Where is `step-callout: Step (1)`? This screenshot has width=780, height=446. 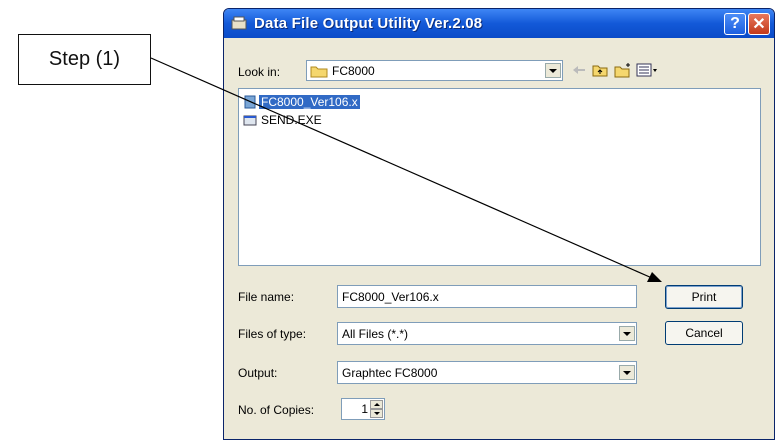 step-callout: Step (1) is located at coordinates (84, 59).